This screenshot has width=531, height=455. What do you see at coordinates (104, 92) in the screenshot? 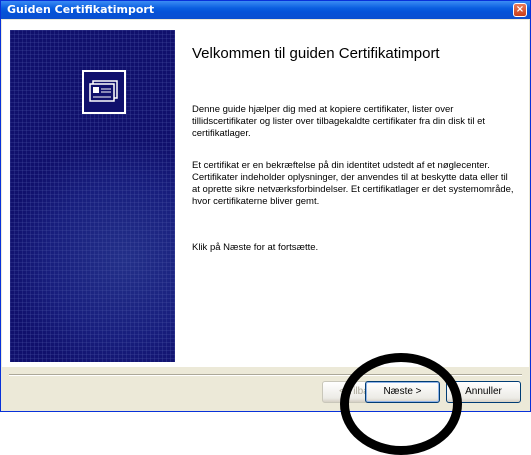
I see `certificate-icon` at bounding box center [104, 92].